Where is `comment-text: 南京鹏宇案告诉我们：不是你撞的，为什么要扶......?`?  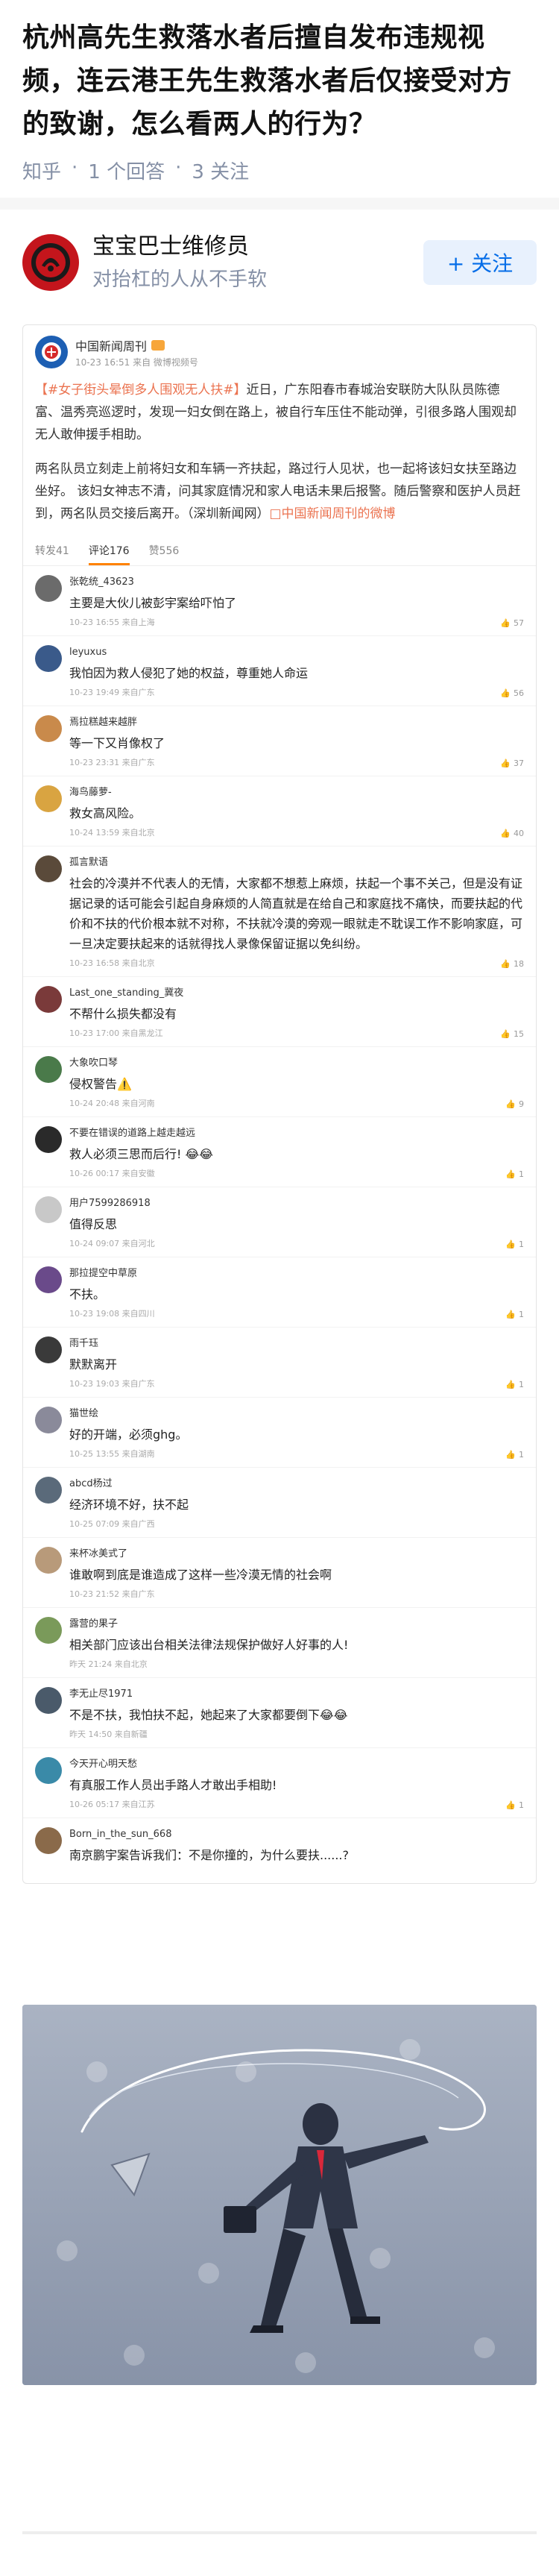 comment-text: 南京鹏宇案告诉我们：不是你撞的，为什么要扶......? is located at coordinates (209, 1855).